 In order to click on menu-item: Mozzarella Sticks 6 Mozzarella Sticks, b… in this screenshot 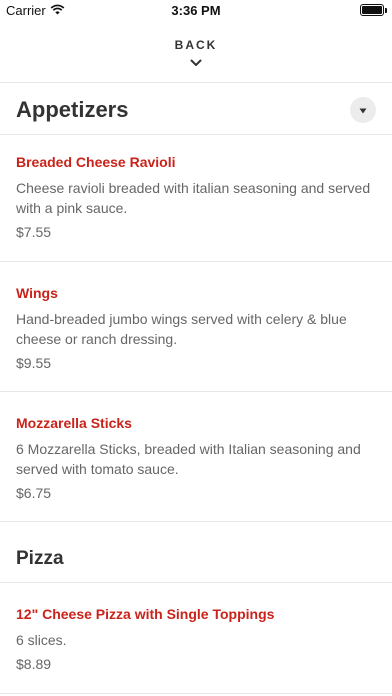, I will do `click(196, 458)`.